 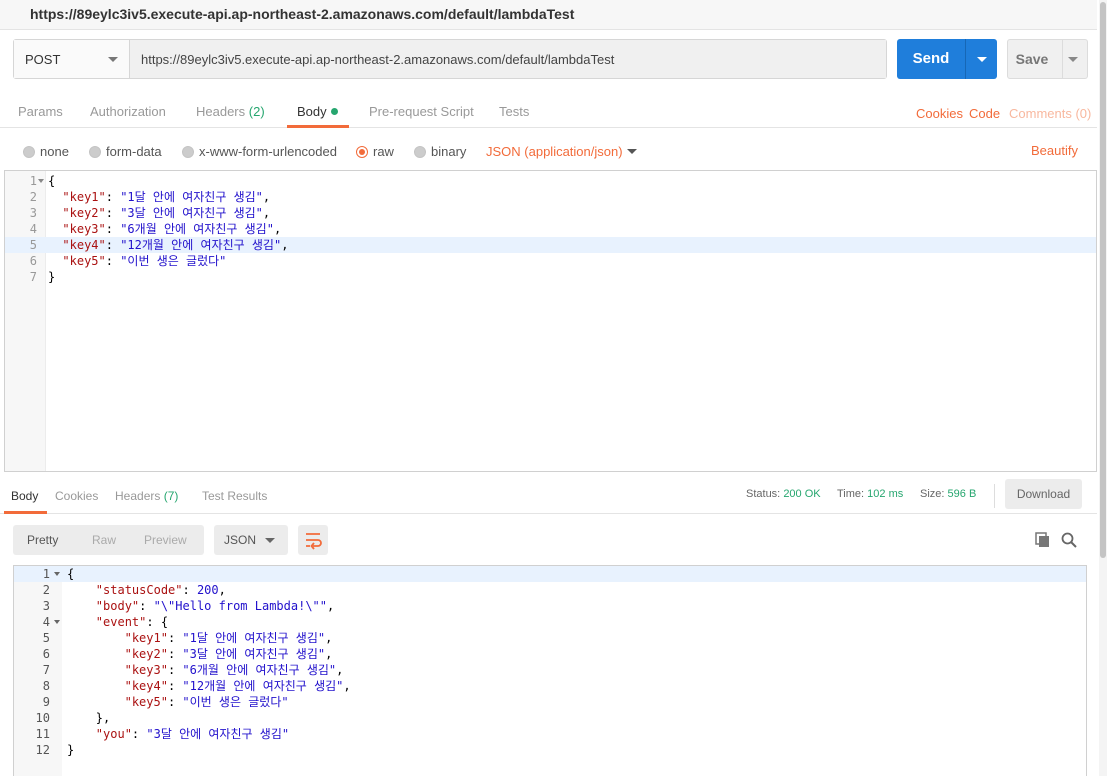 What do you see at coordinates (54, 151) in the screenshot?
I see `radio-none-label: none` at bounding box center [54, 151].